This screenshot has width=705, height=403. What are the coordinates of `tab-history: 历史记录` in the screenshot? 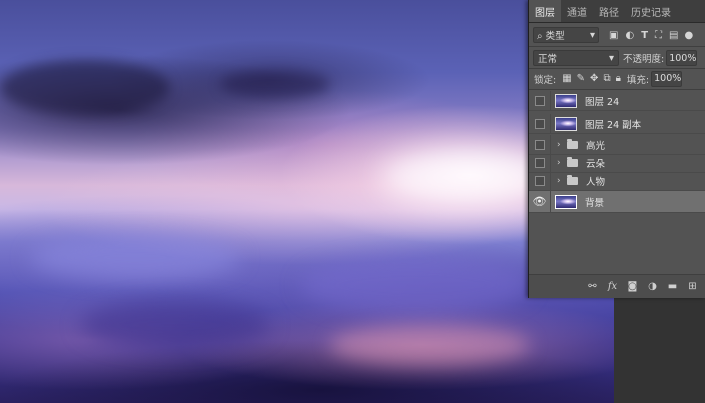 It's located at (651, 11).